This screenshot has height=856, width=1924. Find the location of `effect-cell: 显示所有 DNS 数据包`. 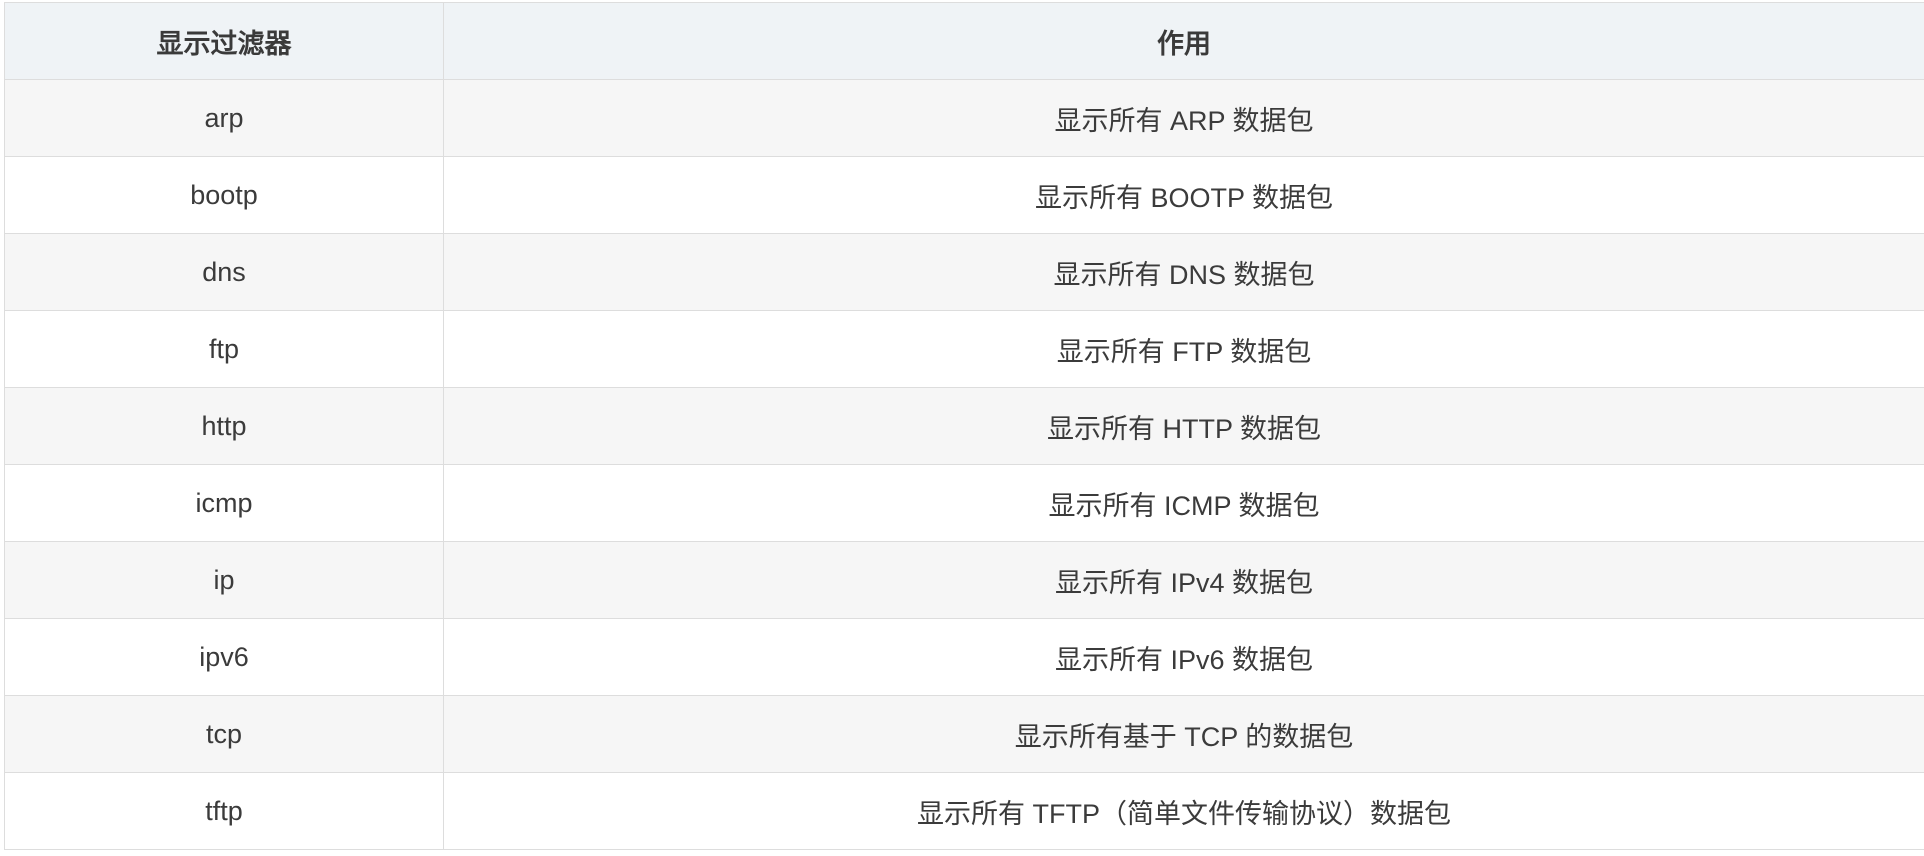

effect-cell: 显示所有 DNS 数据包 is located at coordinates (1183, 272).